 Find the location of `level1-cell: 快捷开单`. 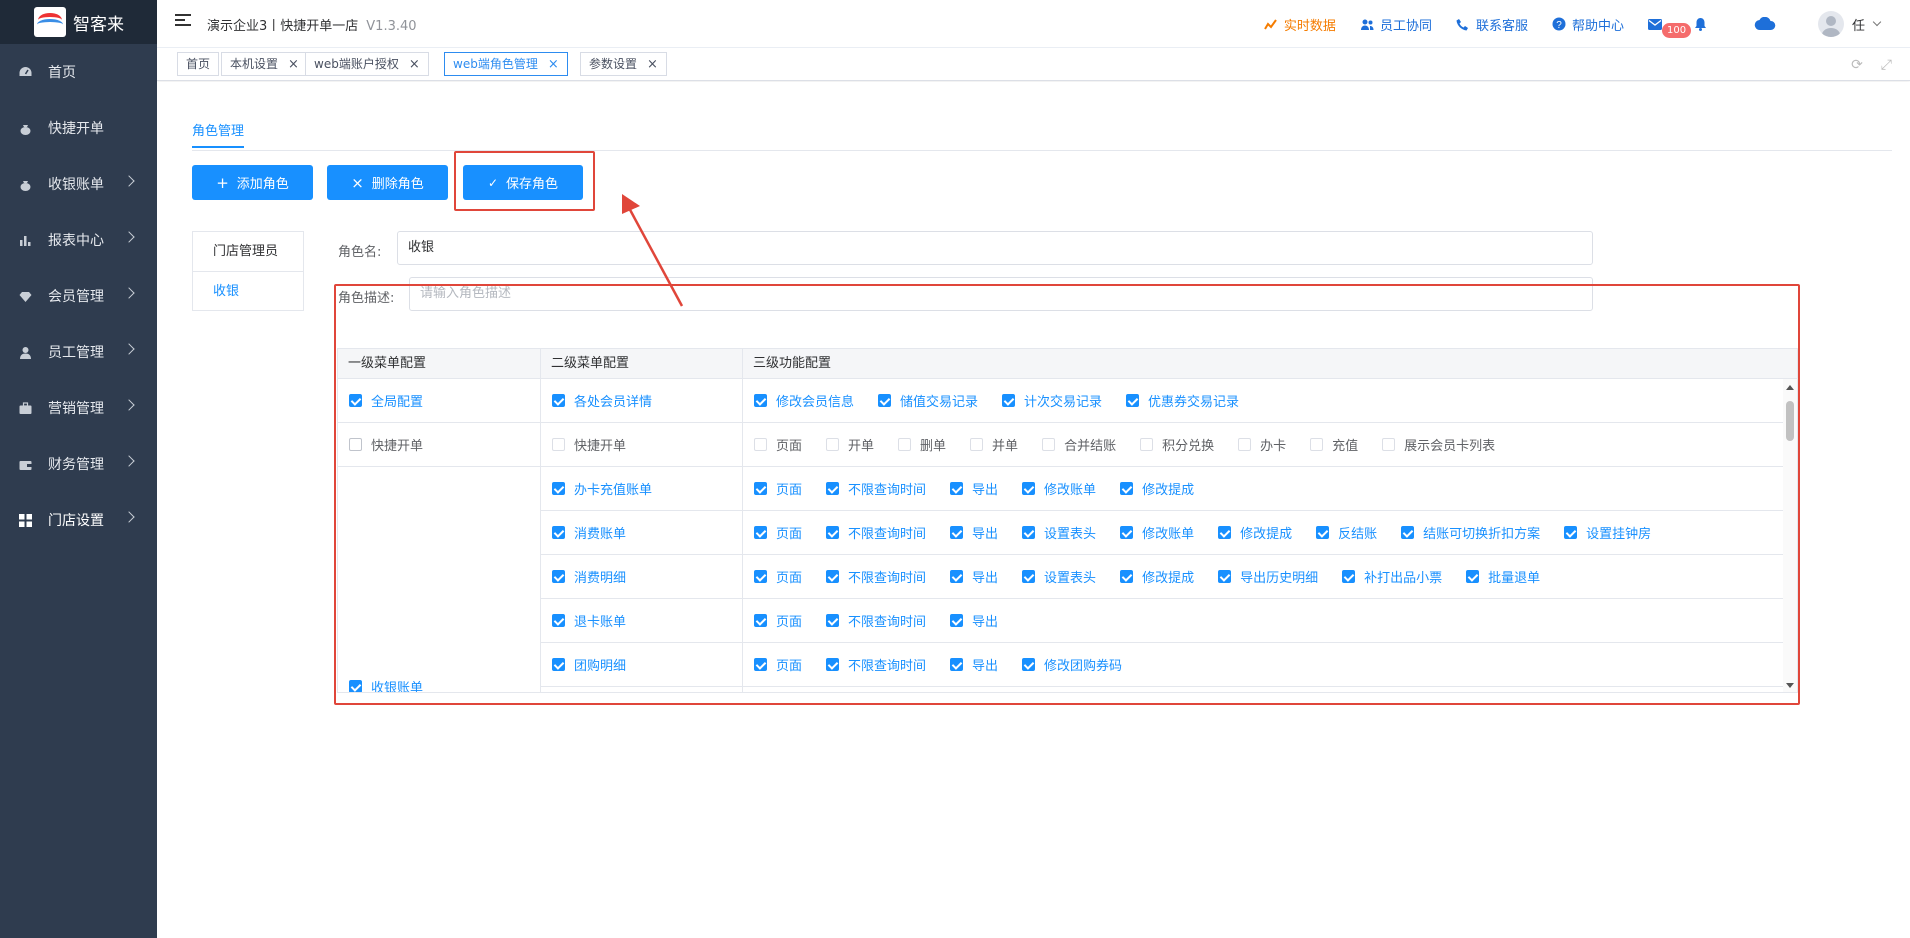

level1-cell: 快捷开单 is located at coordinates (439, 445).